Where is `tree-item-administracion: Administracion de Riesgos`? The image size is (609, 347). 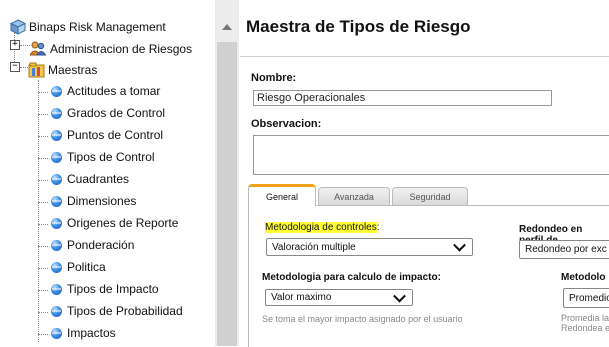 tree-item-administracion: Administracion de Riesgos is located at coordinates (111, 48).